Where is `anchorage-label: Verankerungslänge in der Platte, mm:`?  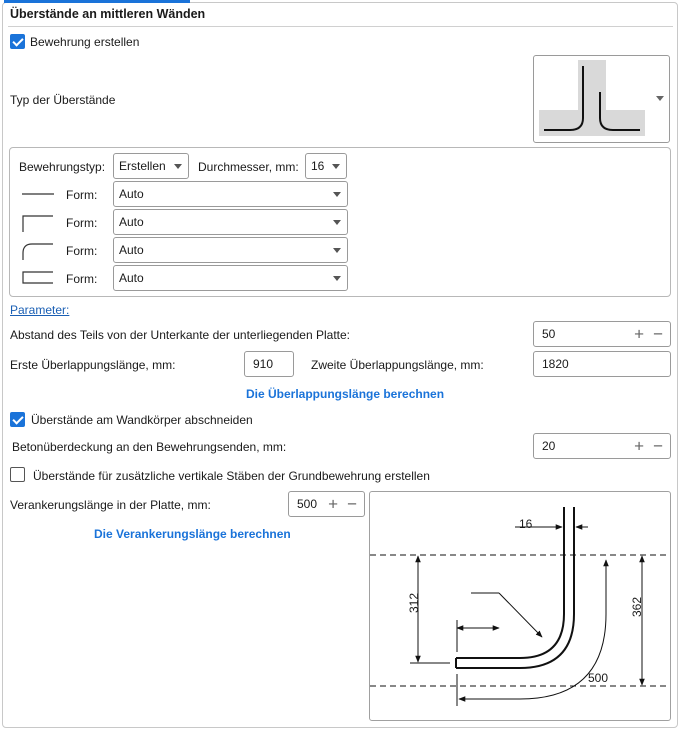
anchorage-label: Verankerungslänge in der Platte, mm: is located at coordinates (110, 505).